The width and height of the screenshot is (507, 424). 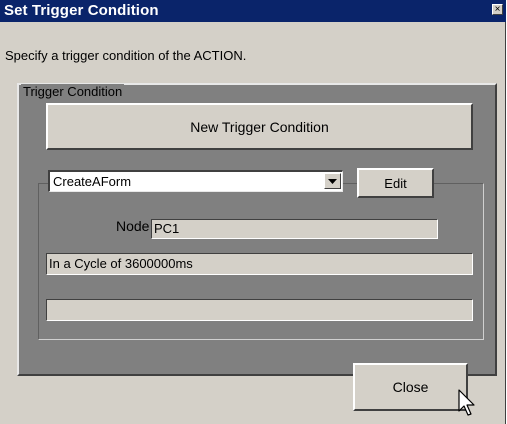 What do you see at coordinates (195, 181) in the screenshot?
I see `trigger-condition-select: CreateAForm` at bounding box center [195, 181].